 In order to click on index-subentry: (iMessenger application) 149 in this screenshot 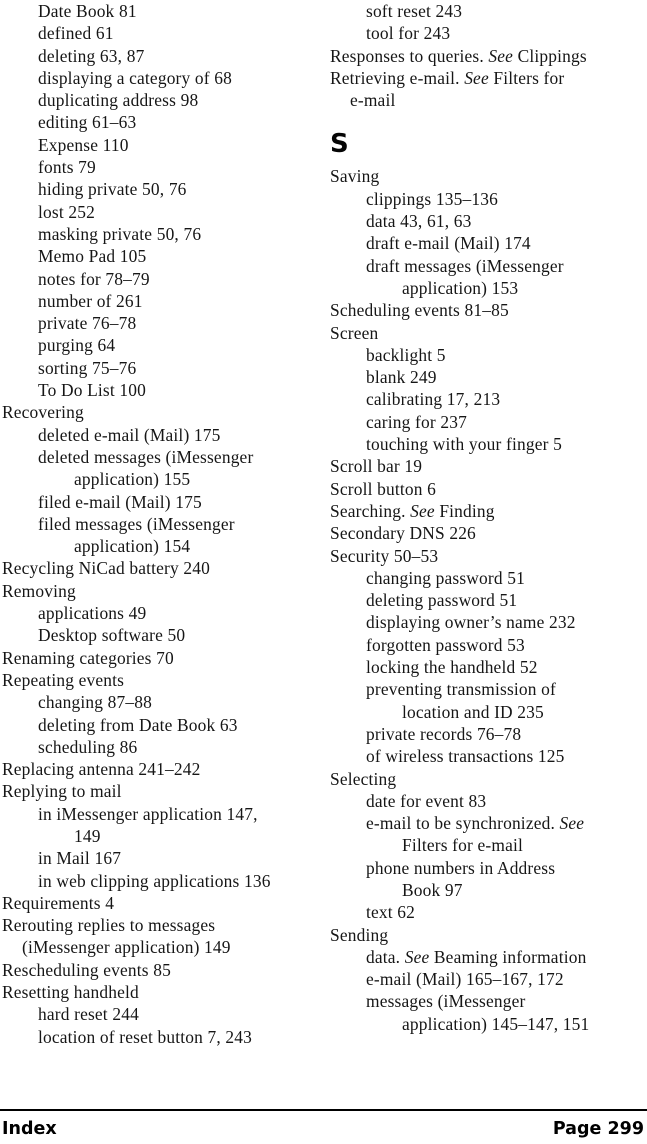, I will do `click(126, 947)`.